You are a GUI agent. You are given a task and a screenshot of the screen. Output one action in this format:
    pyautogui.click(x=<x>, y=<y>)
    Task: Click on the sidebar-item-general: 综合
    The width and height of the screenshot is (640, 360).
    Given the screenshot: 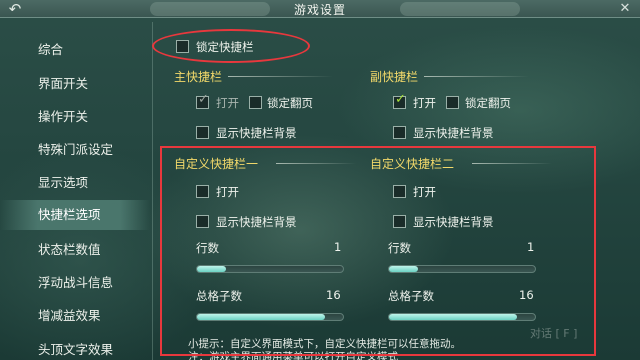 What is the action you would take?
    pyautogui.click(x=75, y=50)
    